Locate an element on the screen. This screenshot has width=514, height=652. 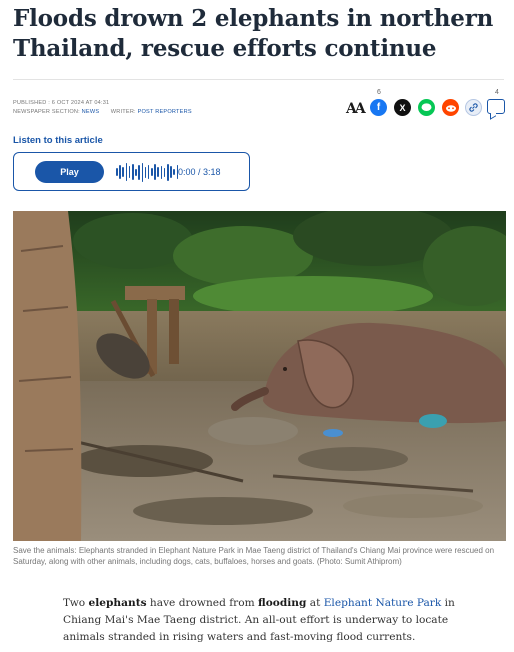
x-icon: X is located at coordinates (402, 107).